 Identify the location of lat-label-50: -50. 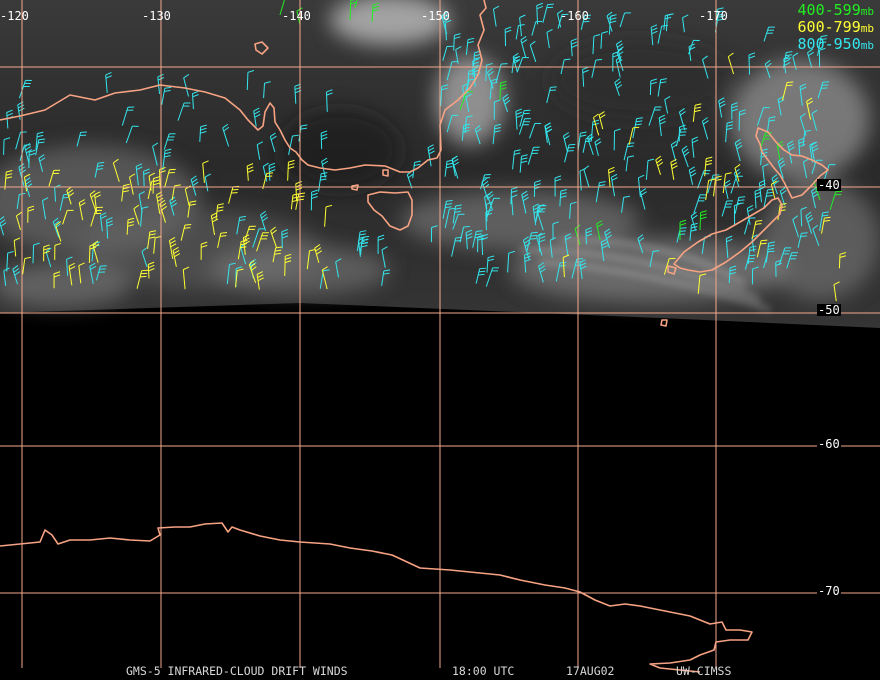
(829, 310).